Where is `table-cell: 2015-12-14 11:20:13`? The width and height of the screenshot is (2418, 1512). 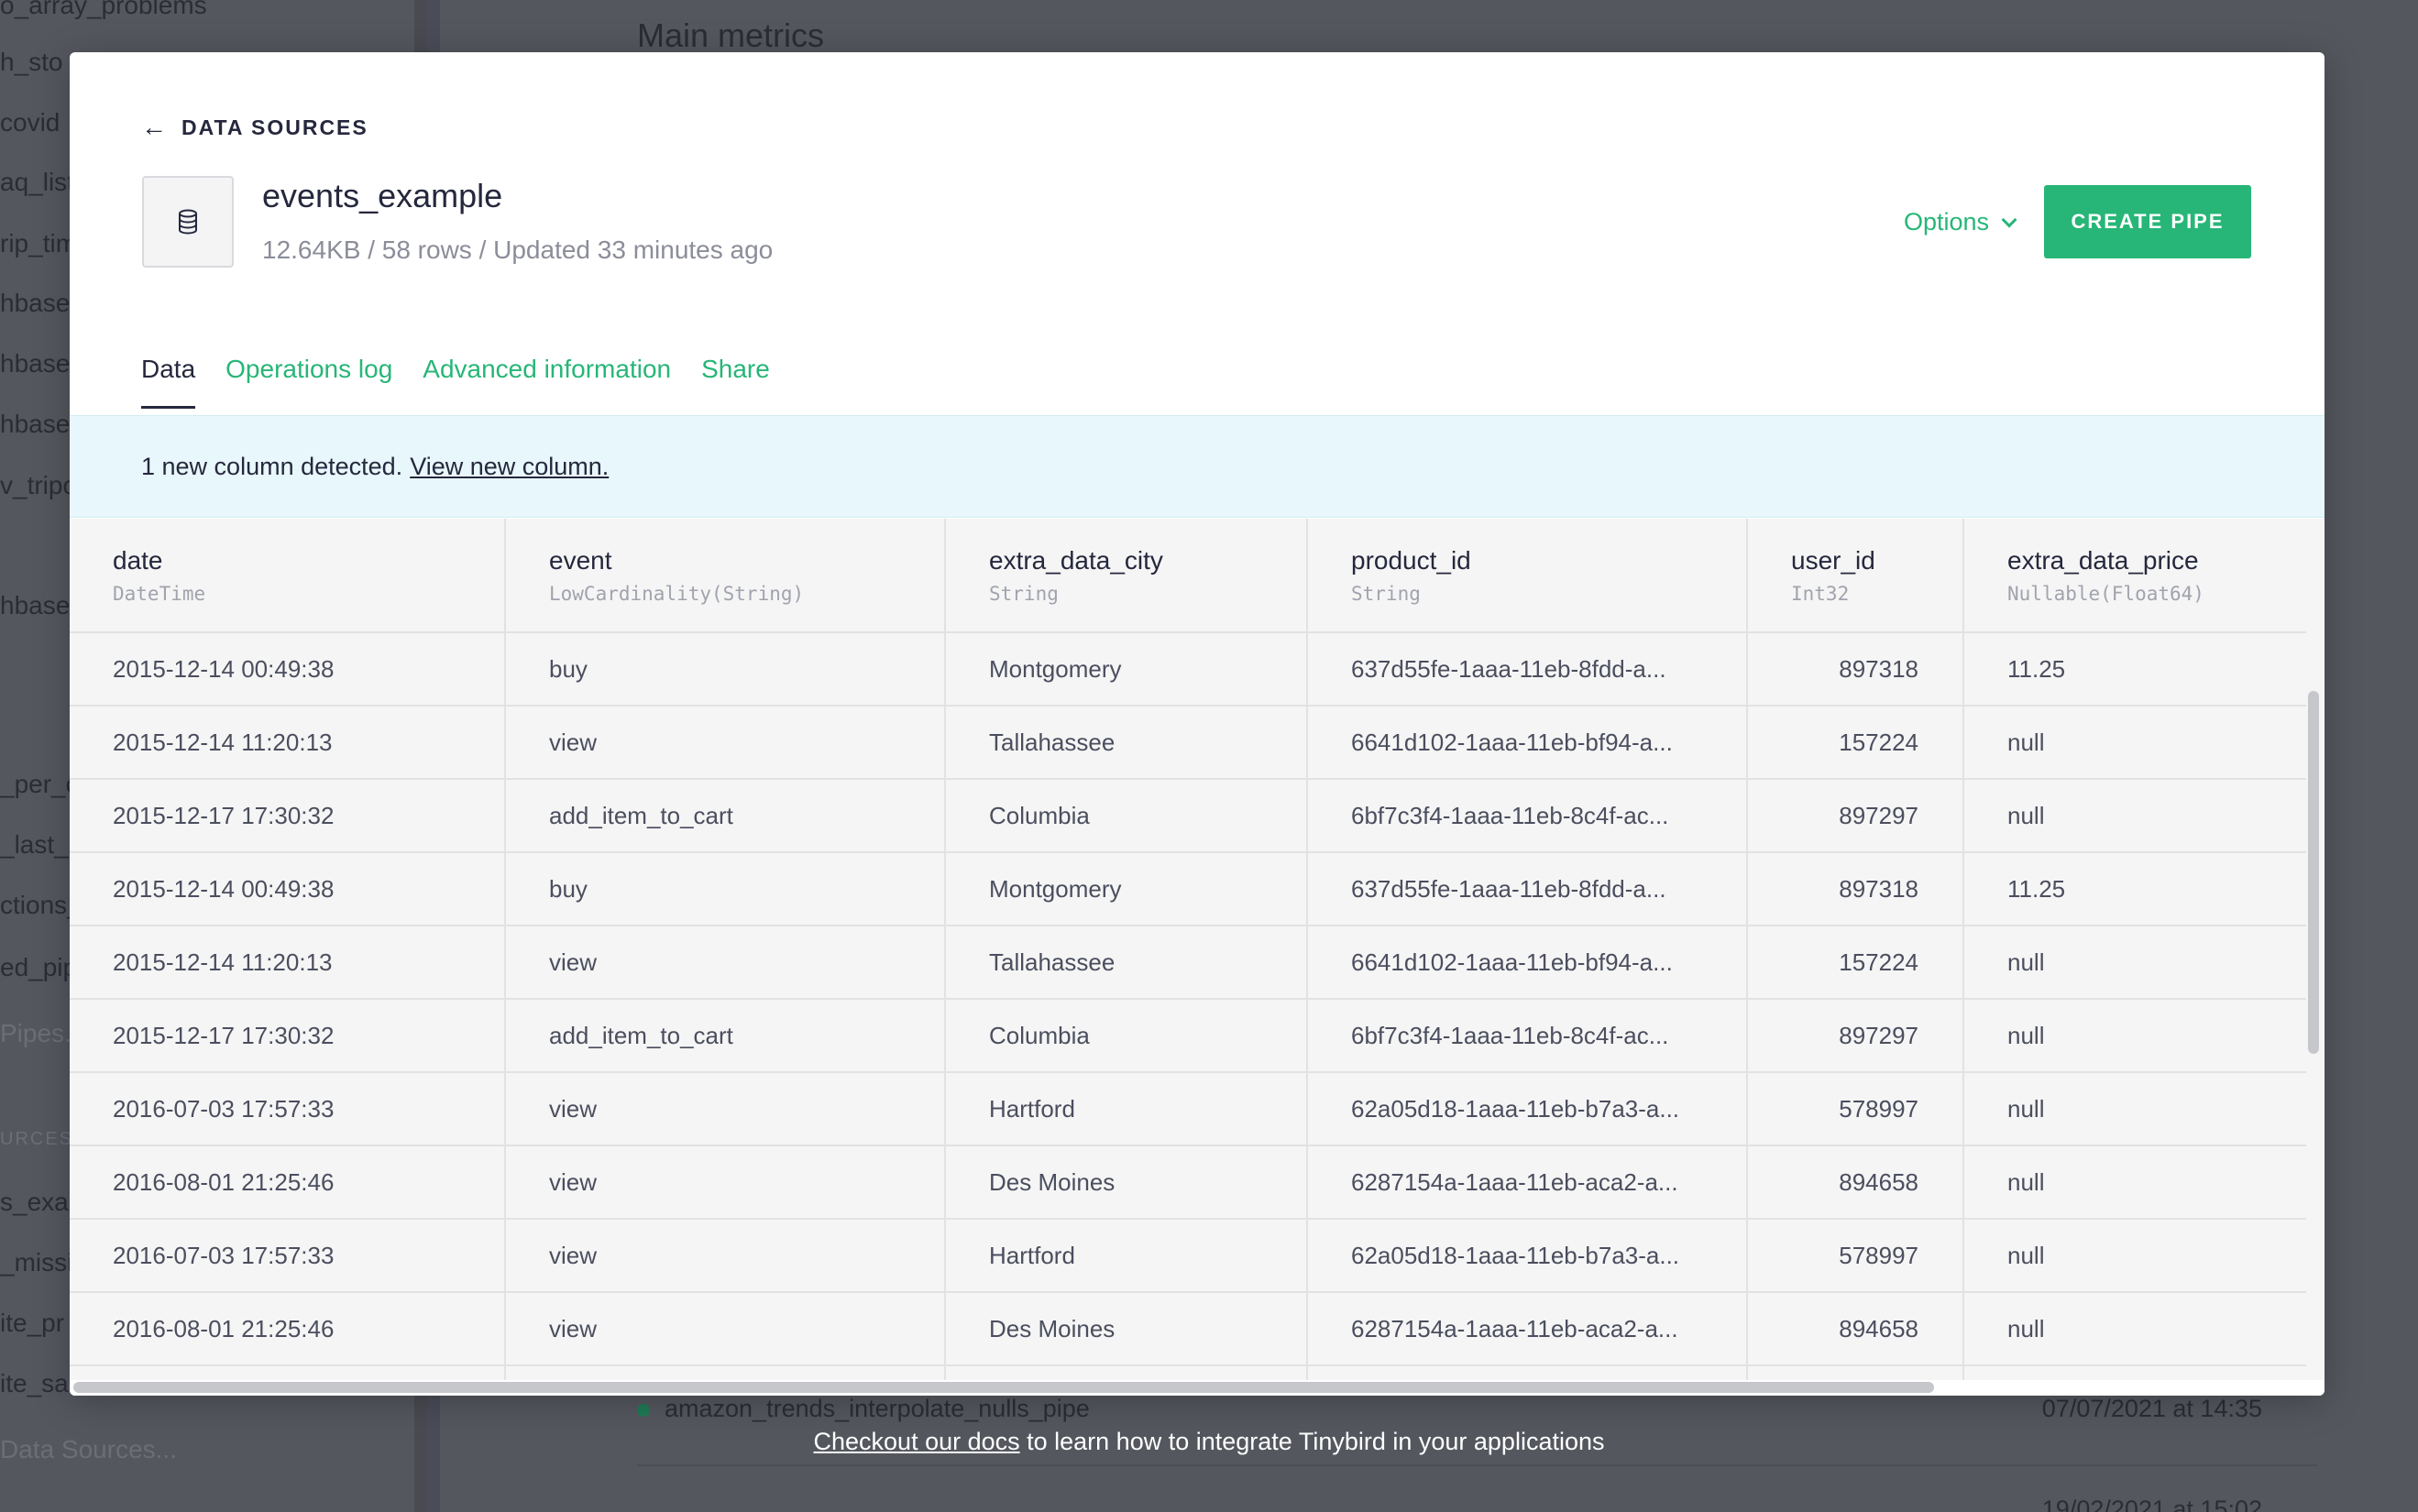
table-cell: 2015-12-14 11:20:13 is located at coordinates (288, 963).